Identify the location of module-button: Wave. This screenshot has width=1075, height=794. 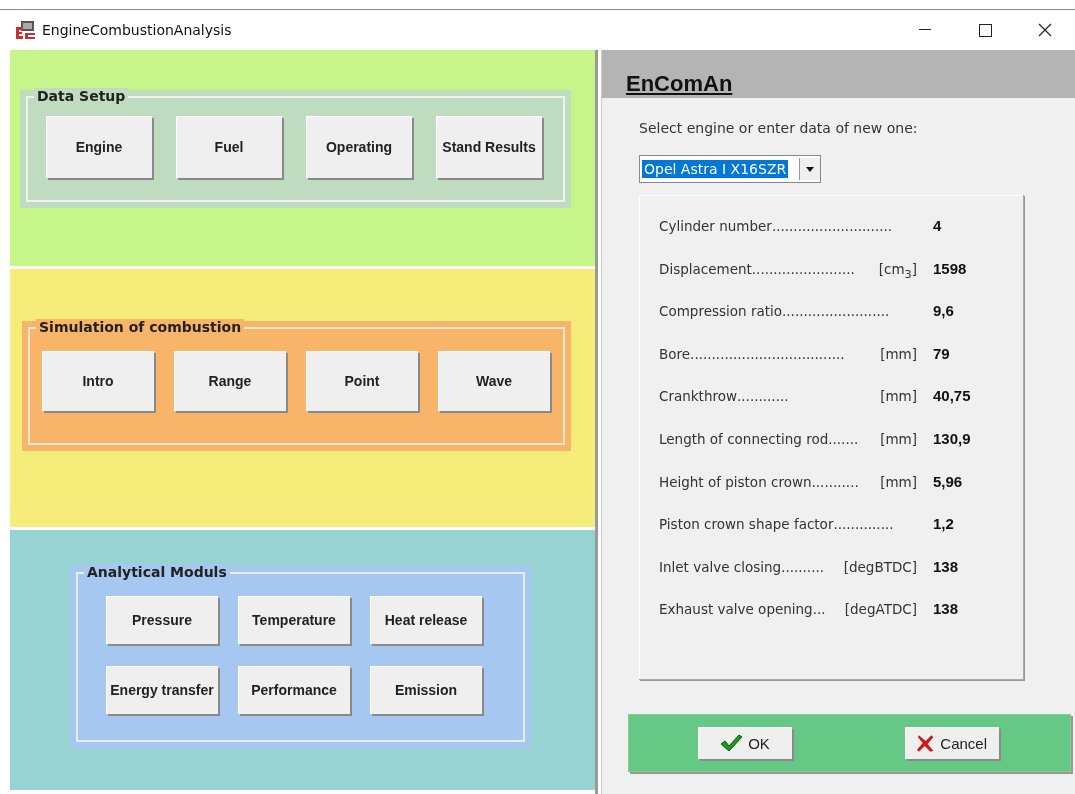
(494, 381).